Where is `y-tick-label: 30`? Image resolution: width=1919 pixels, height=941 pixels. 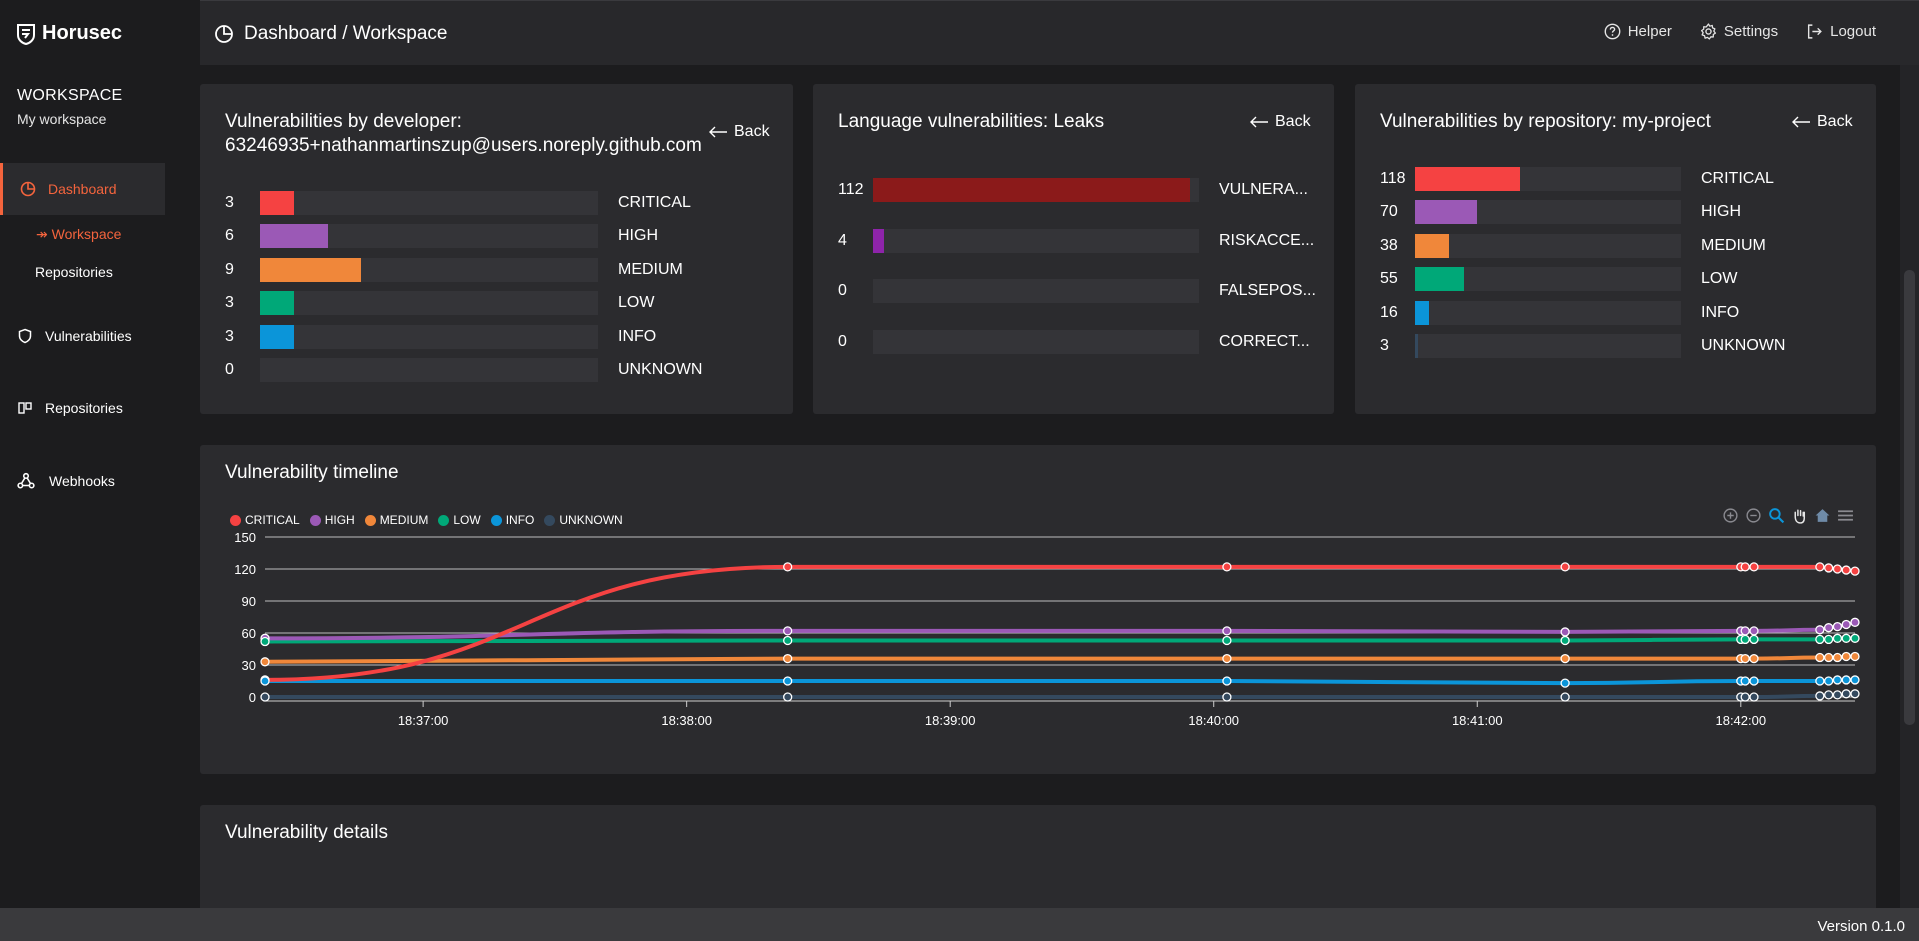 y-tick-label: 30 is located at coordinates (249, 665).